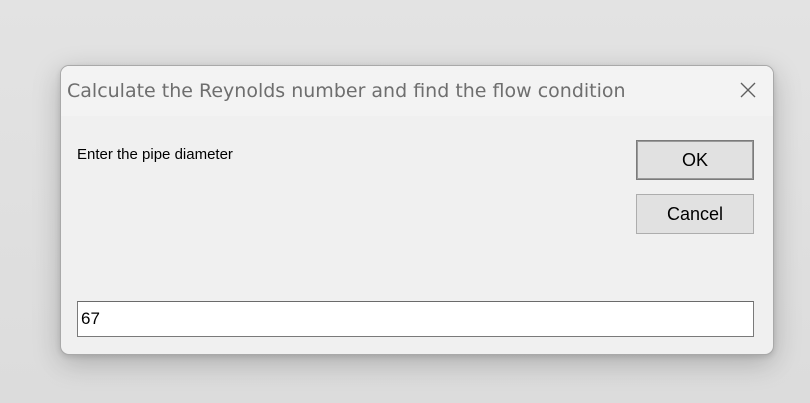 This screenshot has width=810, height=403. I want to click on cancel-button: Cancel, so click(695, 214).